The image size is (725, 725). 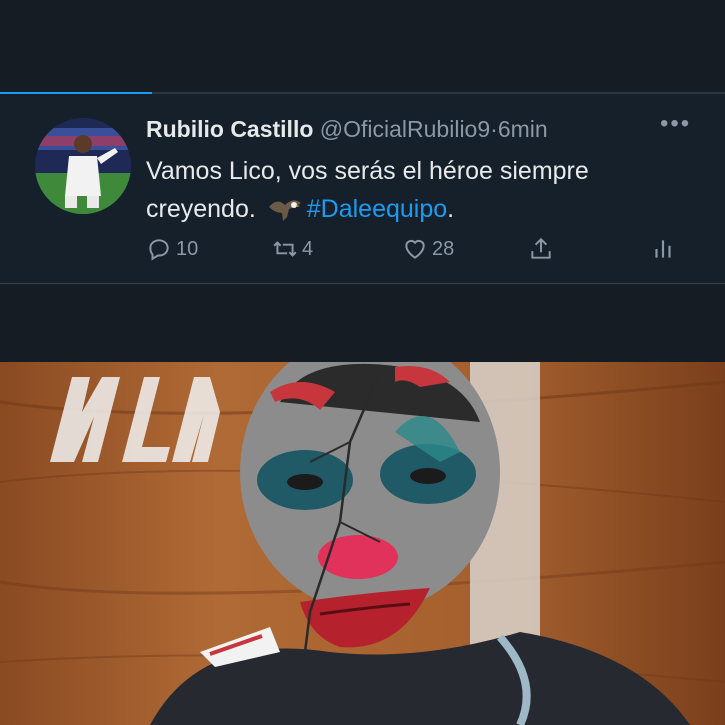 I want to click on tweet-header: Rubilio Castillo @OficialRubilio9·6min, so click(x=347, y=129).